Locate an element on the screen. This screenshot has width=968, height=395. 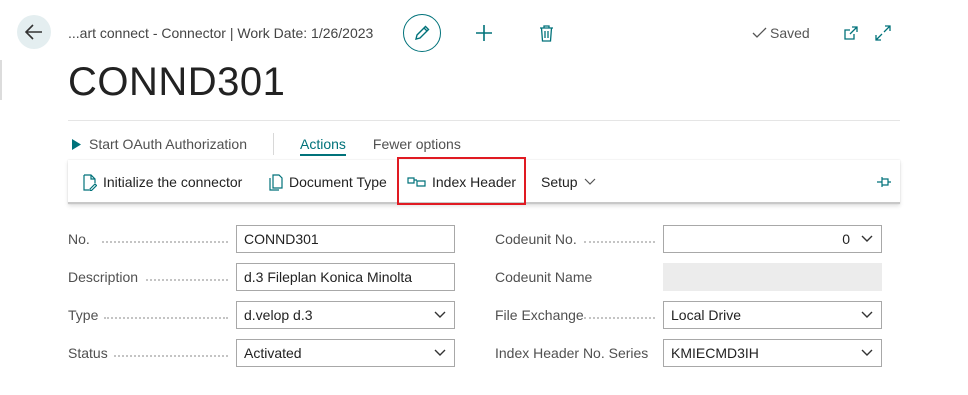
pin-button is located at coordinates (884, 182).